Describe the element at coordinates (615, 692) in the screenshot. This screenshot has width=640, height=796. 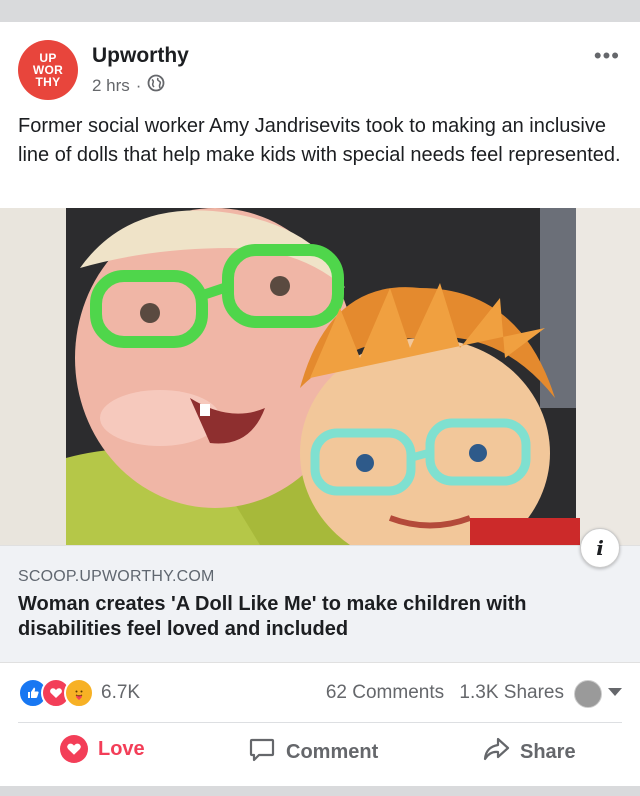
I see `chevron-down-icon` at that location.